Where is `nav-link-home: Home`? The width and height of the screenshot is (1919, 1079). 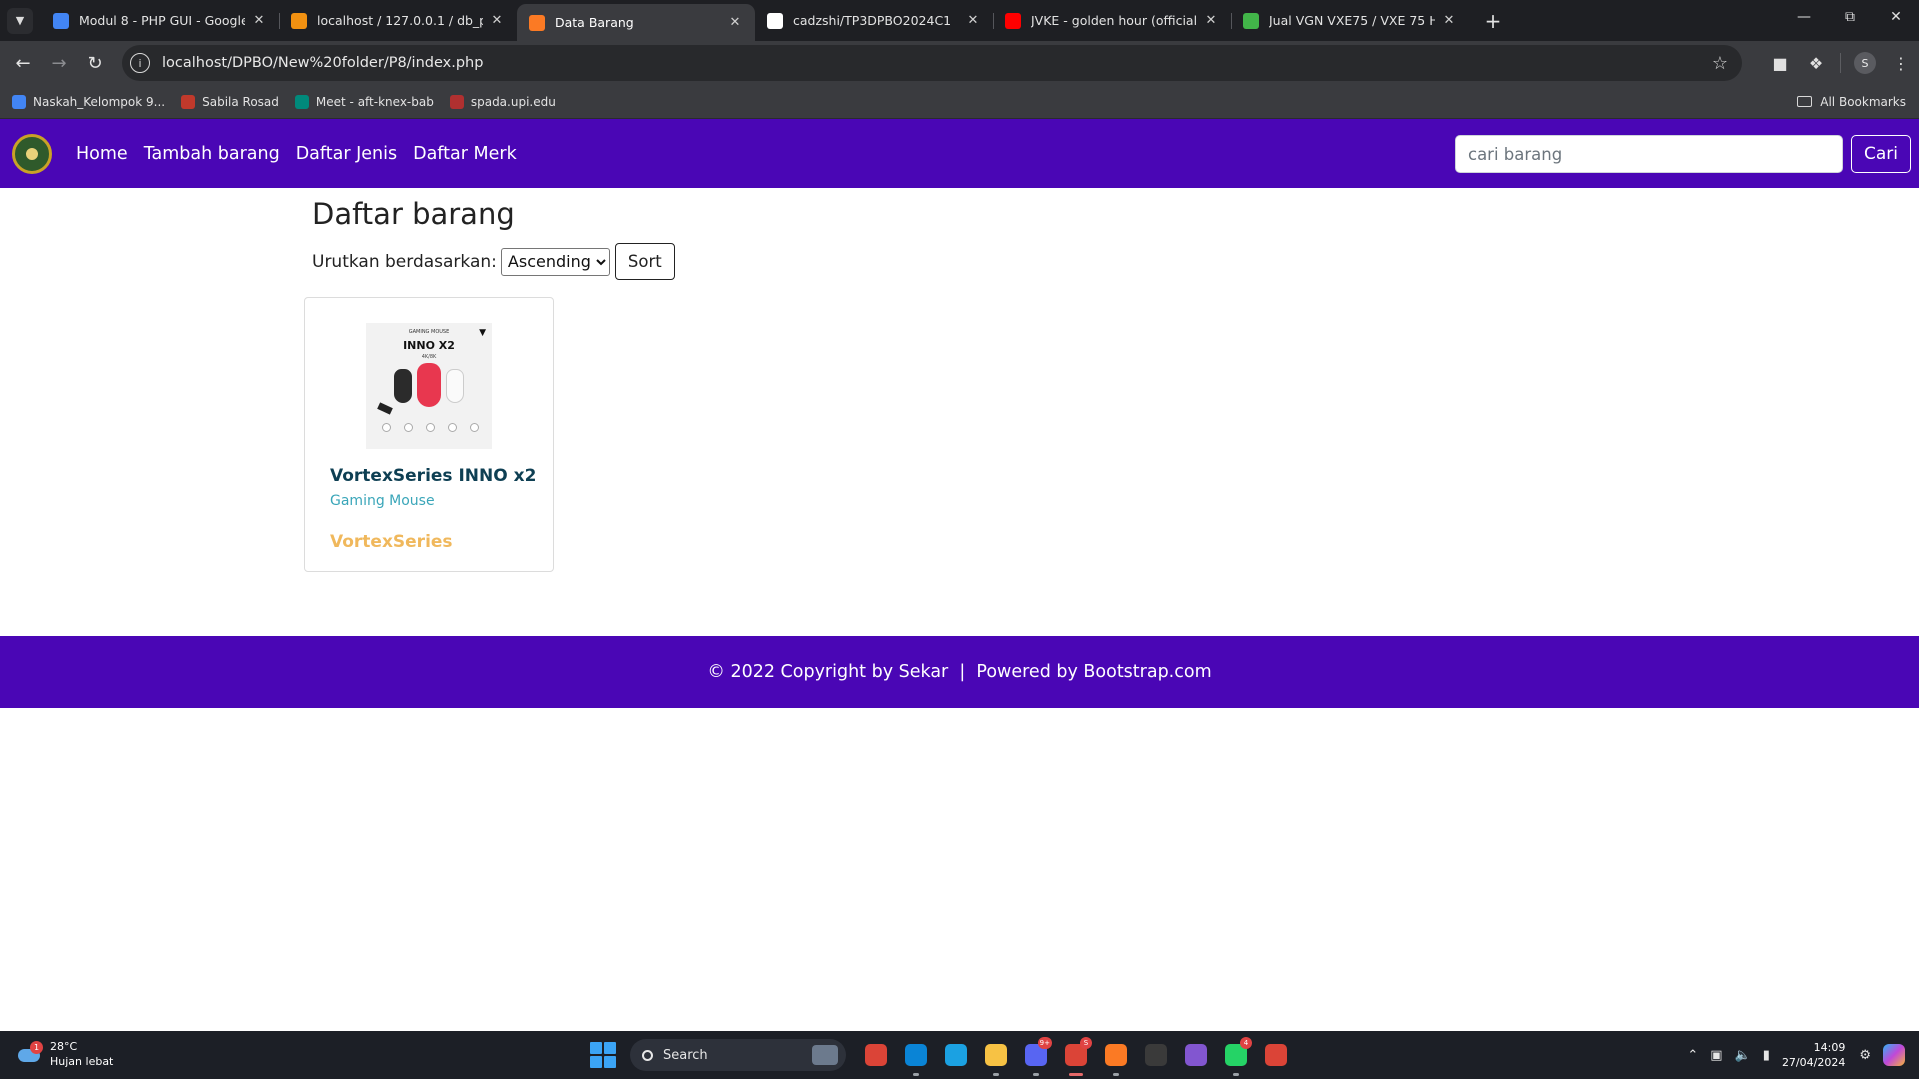
nav-link-home: Home is located at coordinates (102, 154).